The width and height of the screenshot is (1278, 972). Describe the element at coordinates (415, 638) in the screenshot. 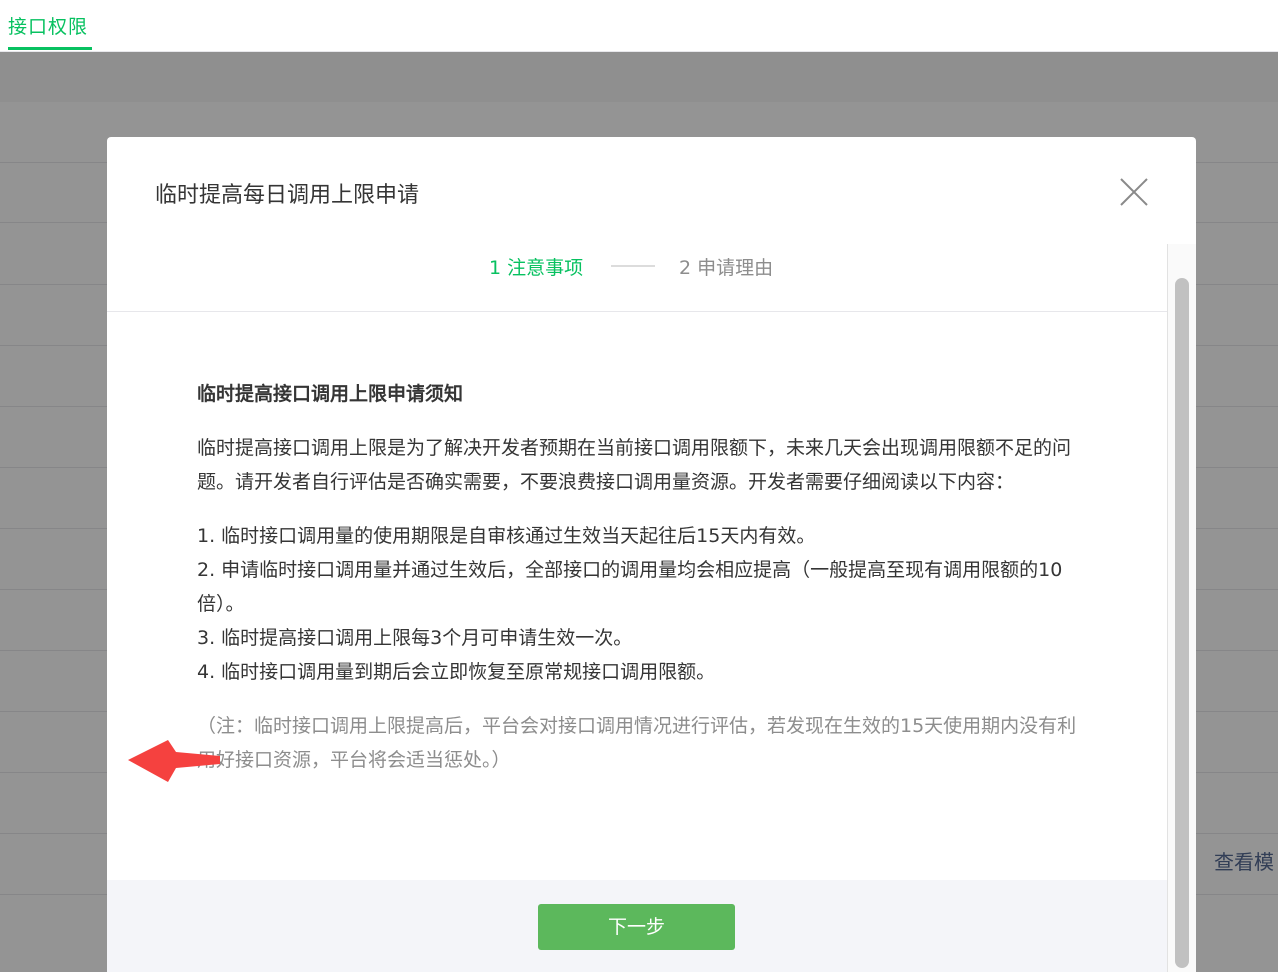

I see `list-item: 3. 临时提高接口调用上限每3个月可申请生效一次。` at that location.